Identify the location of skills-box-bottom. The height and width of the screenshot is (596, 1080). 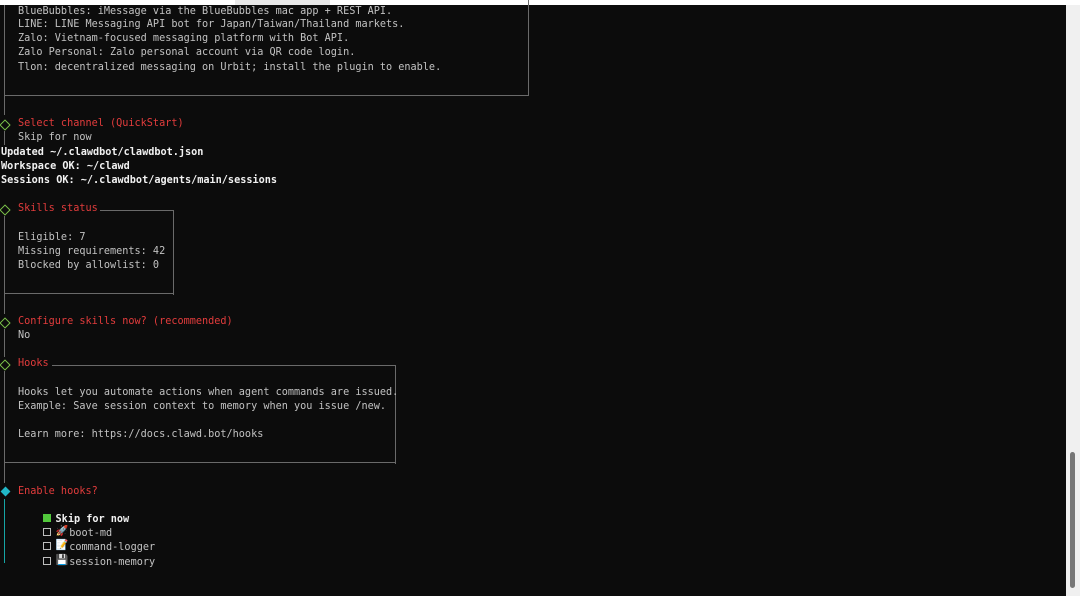
(88, 293).